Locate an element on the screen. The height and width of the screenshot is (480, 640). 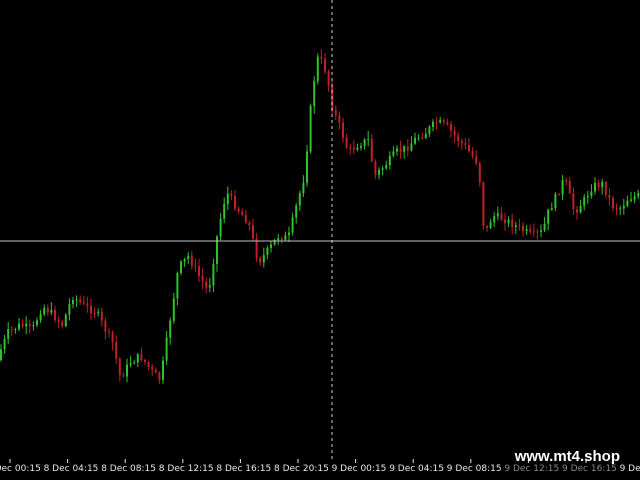
time-tick-label: 9 Dec 04:15 is located at coordinates (416, 469).